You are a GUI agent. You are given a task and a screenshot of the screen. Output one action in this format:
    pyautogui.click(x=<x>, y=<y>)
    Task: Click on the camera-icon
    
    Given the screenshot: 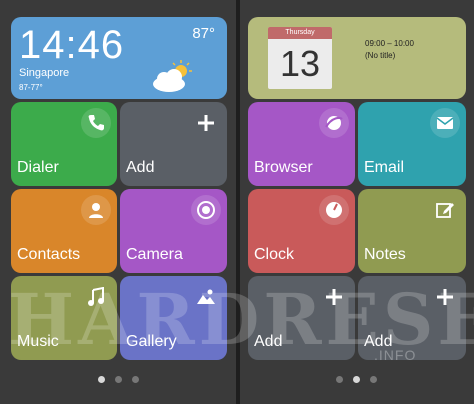 What is the action you would take?
    pyautogui.click(x=206, y=210)
    